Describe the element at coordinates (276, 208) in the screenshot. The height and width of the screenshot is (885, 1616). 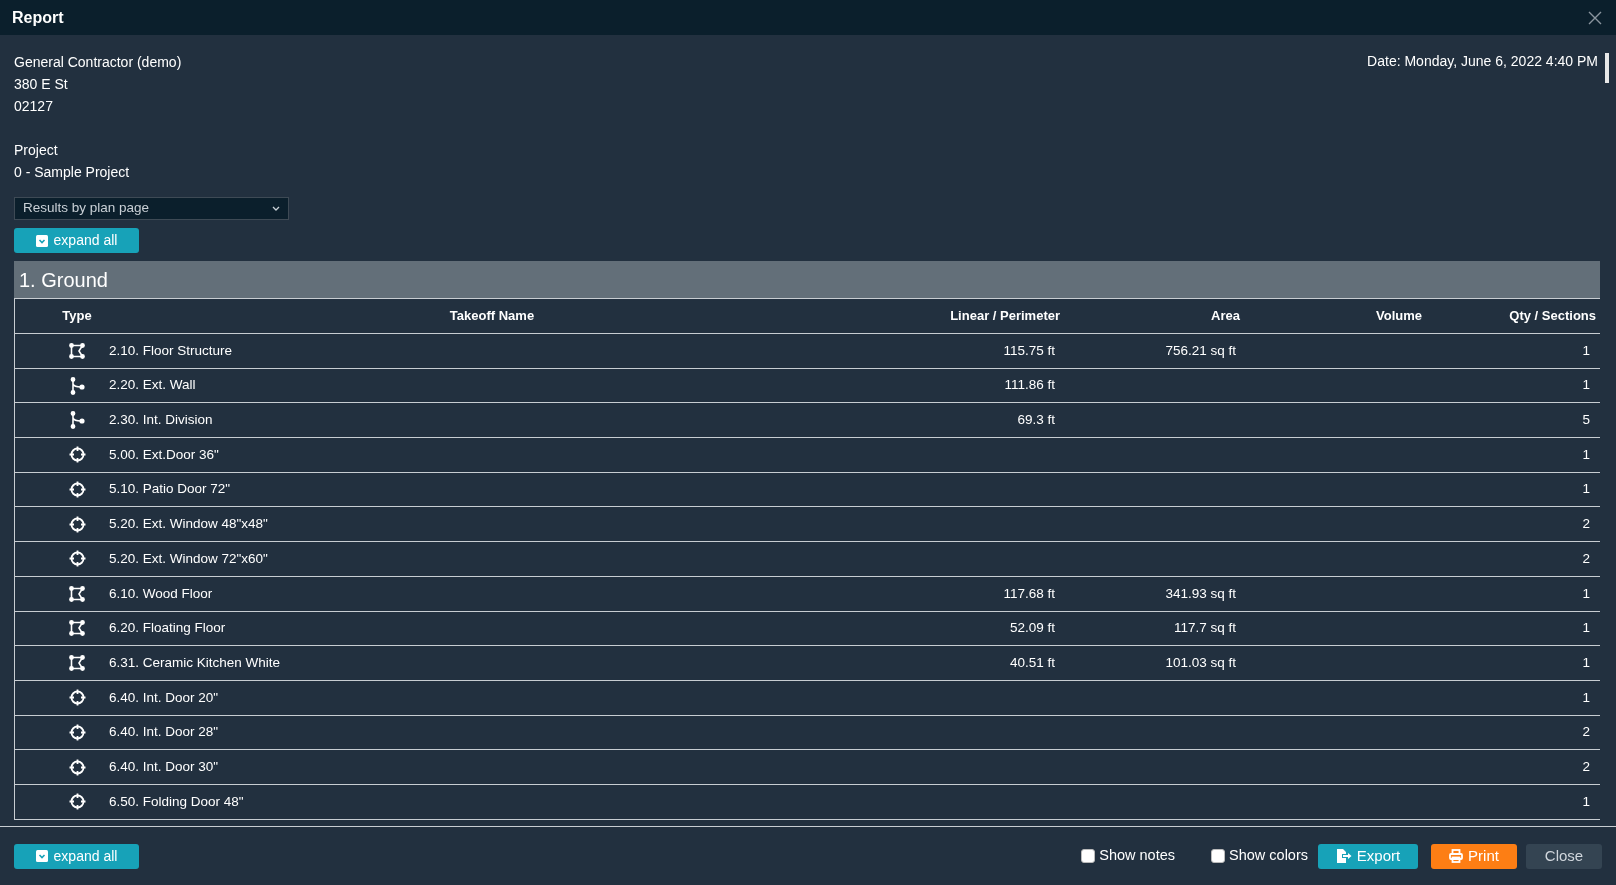
I see `chevron-down-icon` at that location.